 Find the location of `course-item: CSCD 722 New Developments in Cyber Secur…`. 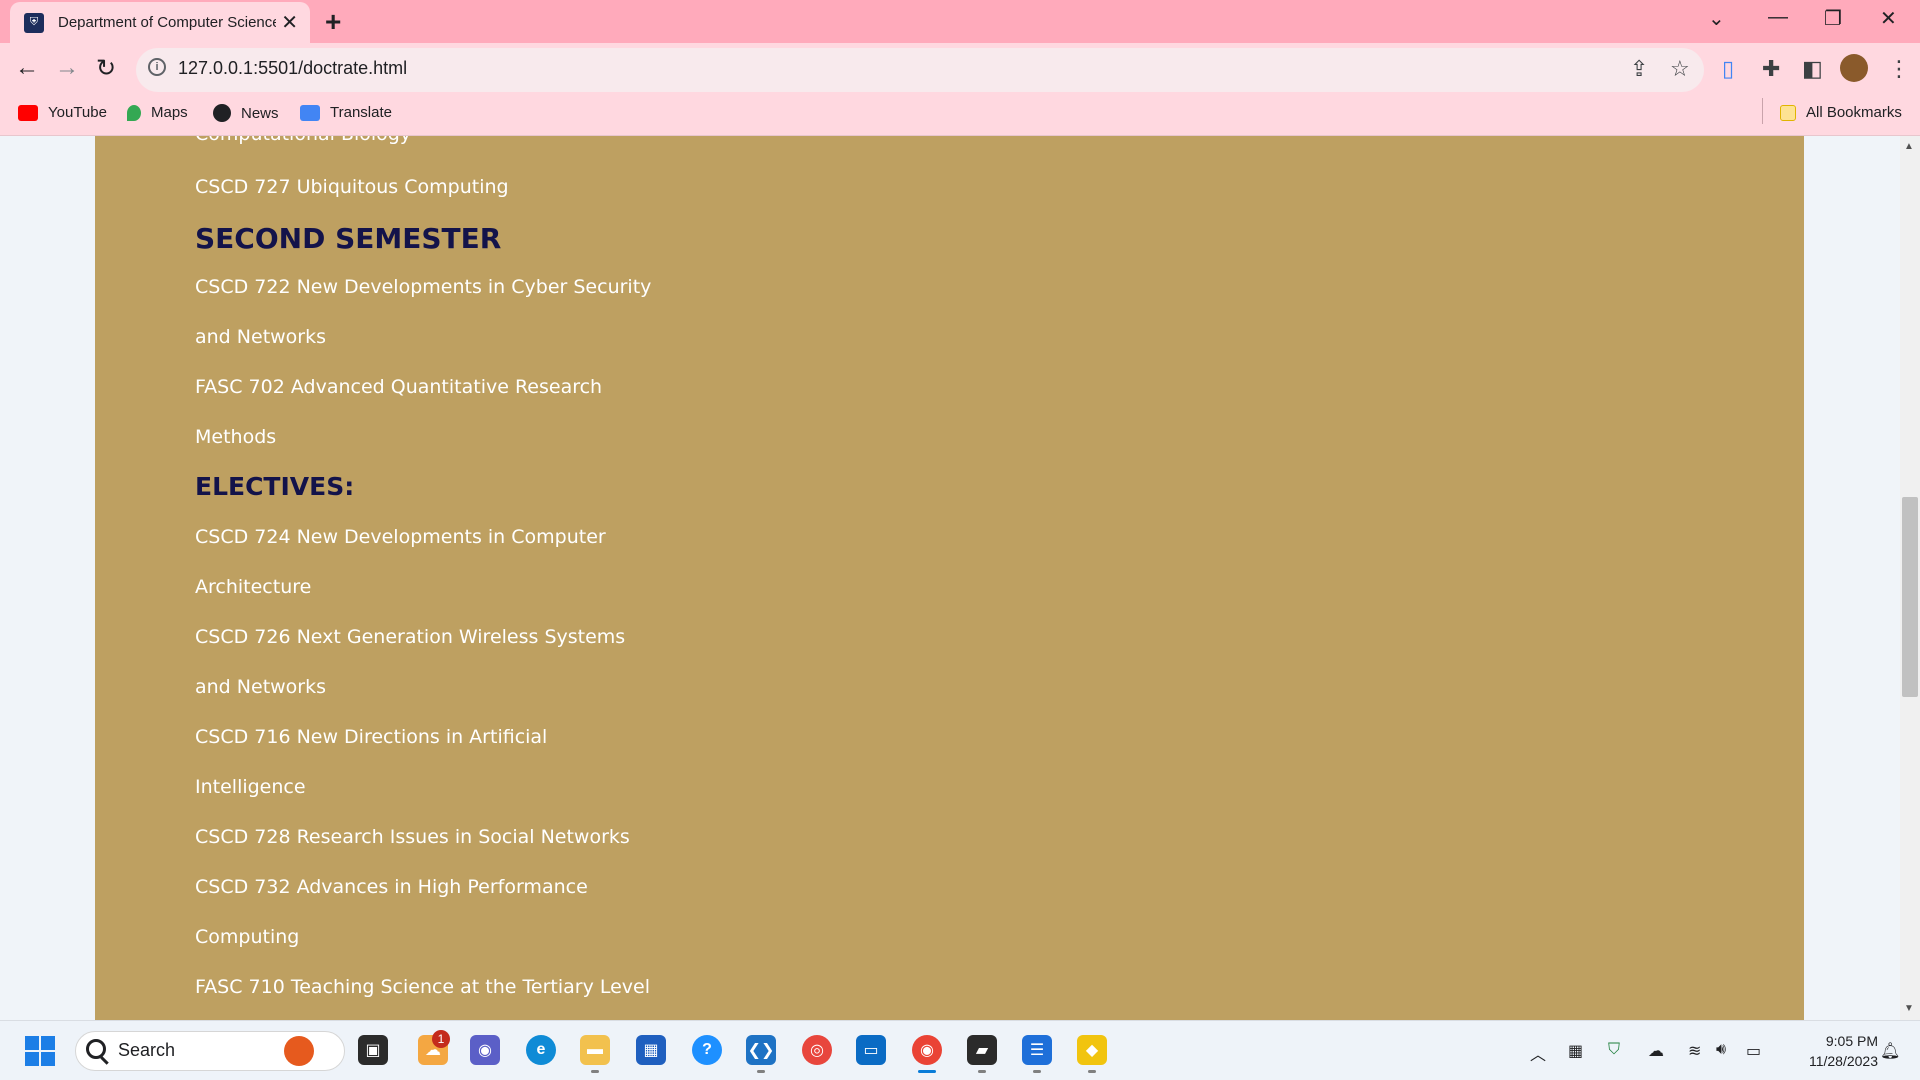

course-item: CSCD 722 New Developments in Cyber Secur… is located at coordinates (423, 287).